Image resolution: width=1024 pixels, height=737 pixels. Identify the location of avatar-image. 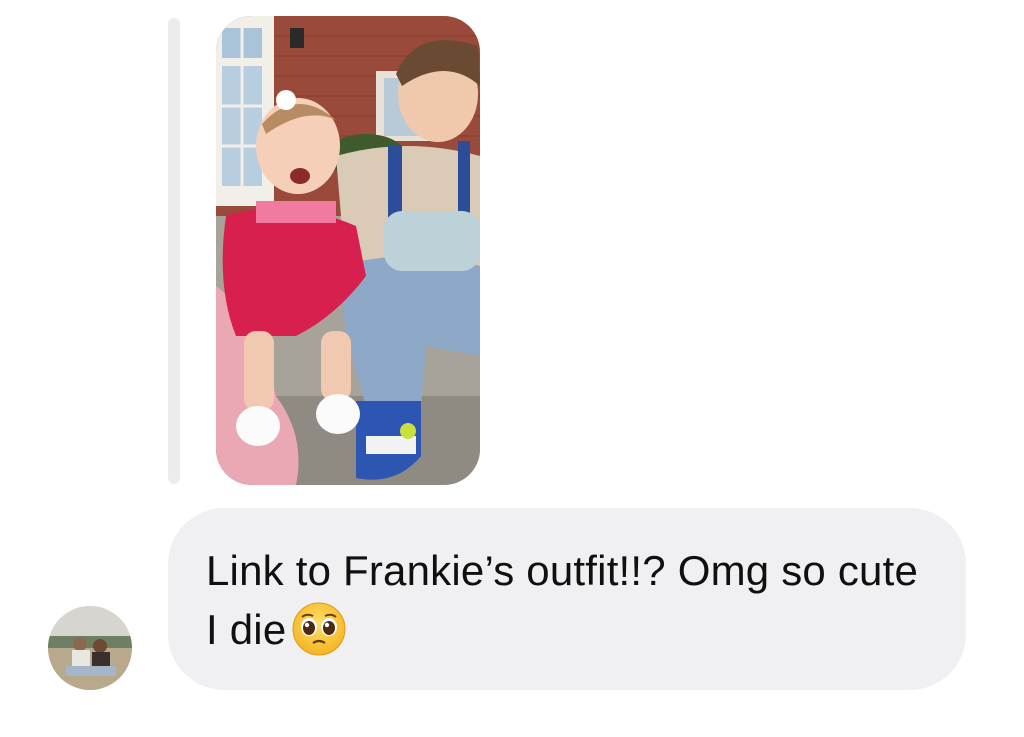
(90, 648).